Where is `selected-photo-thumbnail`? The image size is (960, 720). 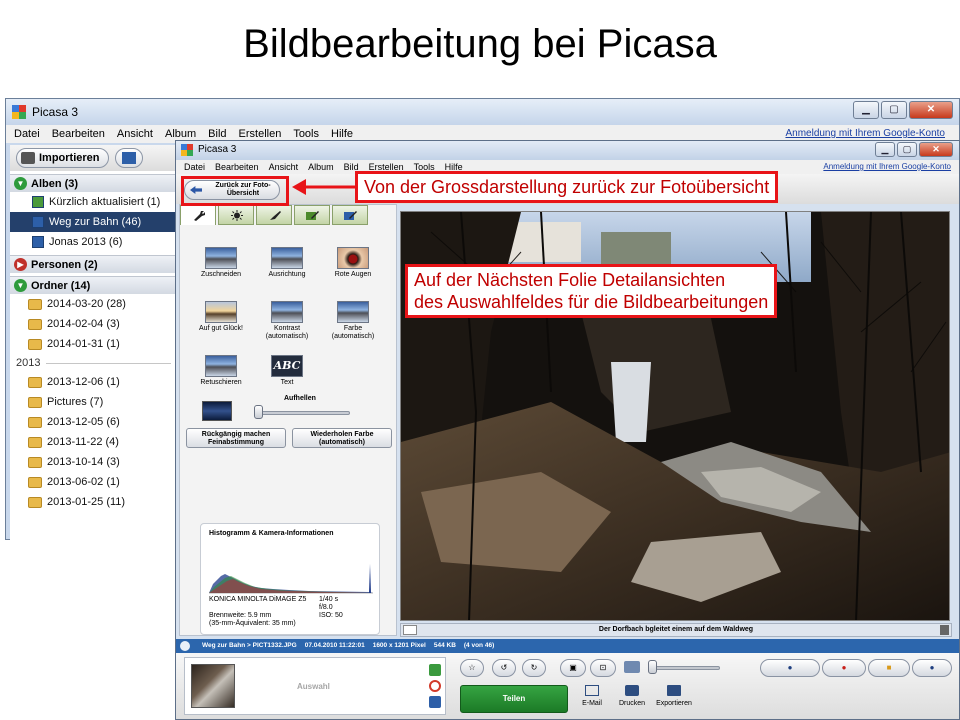
selected-photo-thumbnail is located at coordinates (213, 686).